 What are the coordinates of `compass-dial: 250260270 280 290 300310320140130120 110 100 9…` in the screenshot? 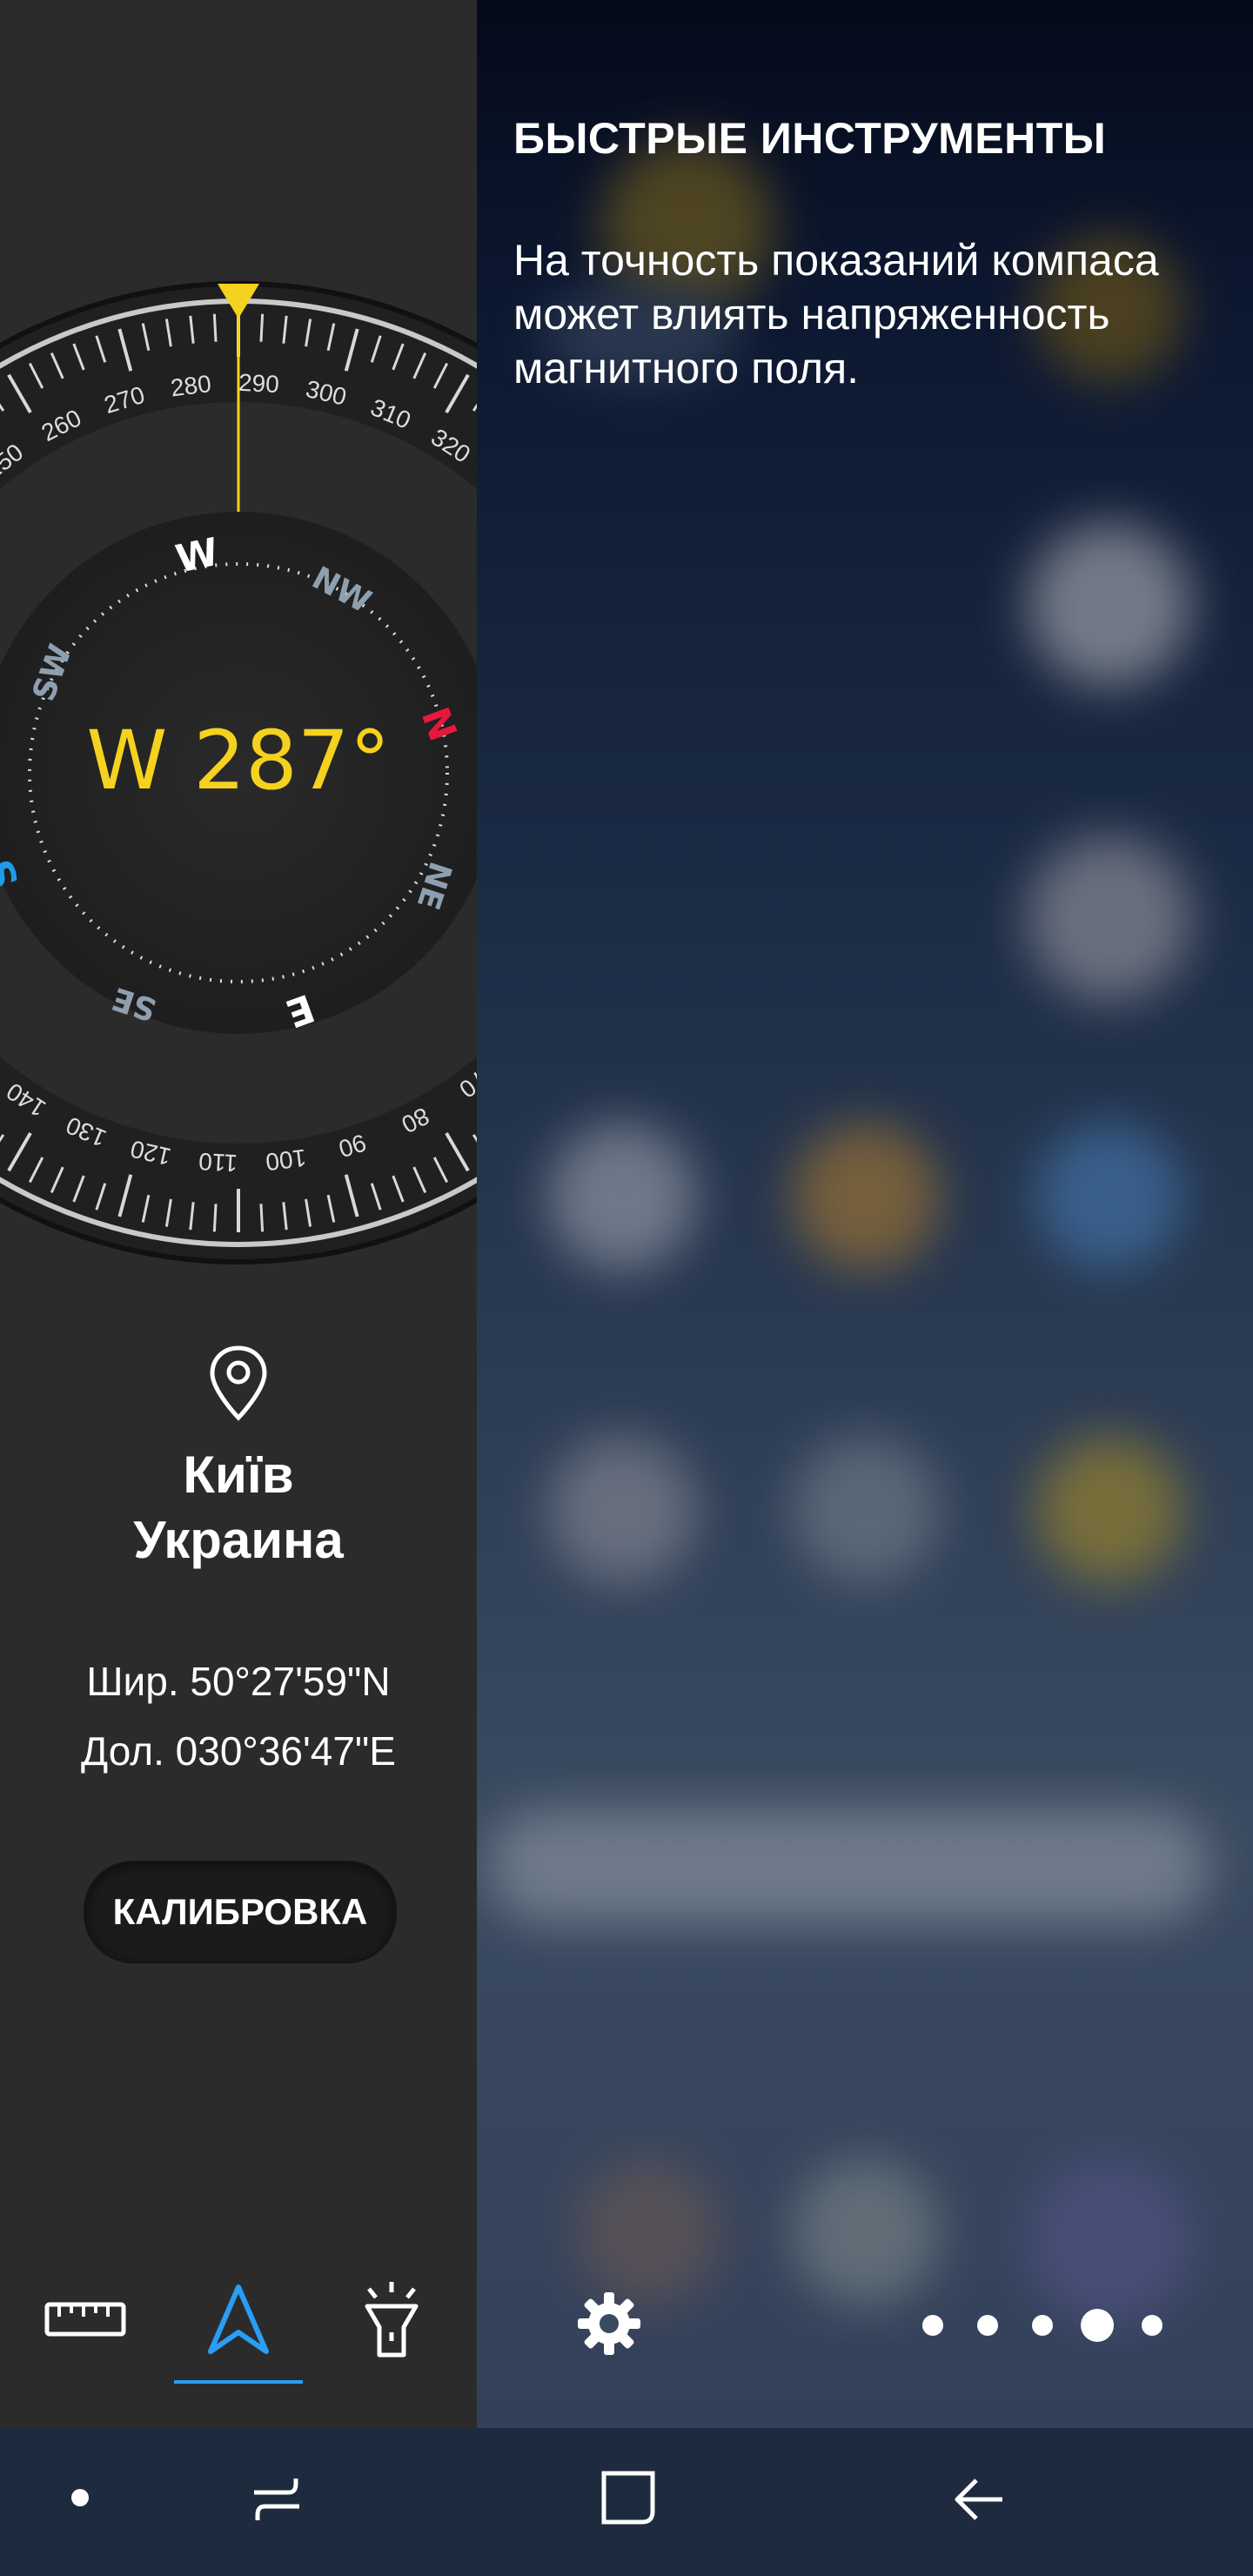 It's located at (239, 773).